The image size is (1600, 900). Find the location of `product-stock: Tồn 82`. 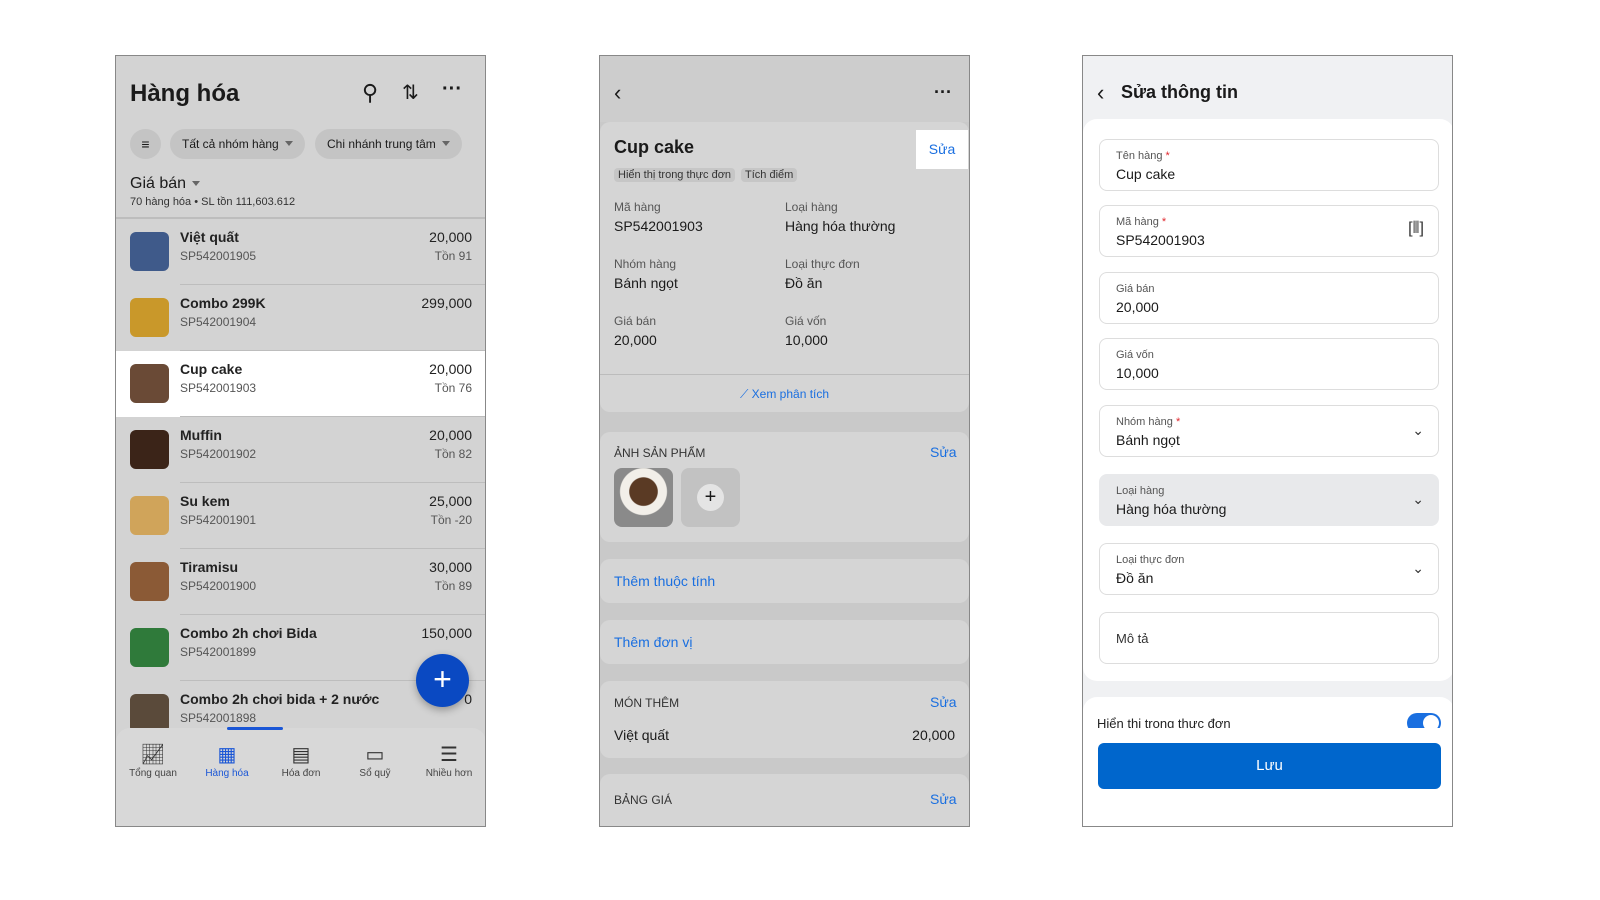

product-stock: Tồn 82 is located at coordinates (453, 454).